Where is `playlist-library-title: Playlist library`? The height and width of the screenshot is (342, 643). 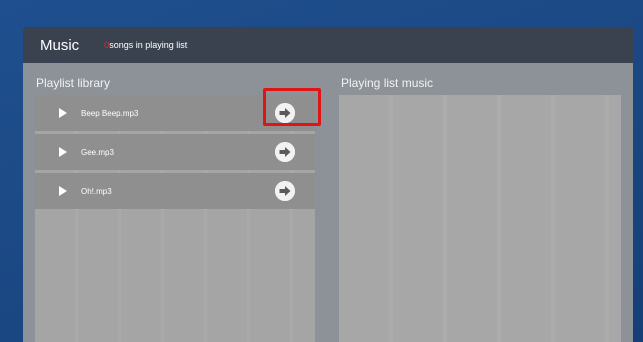
playlist-library-title: Playlist library is located at coordinates (73, 83).